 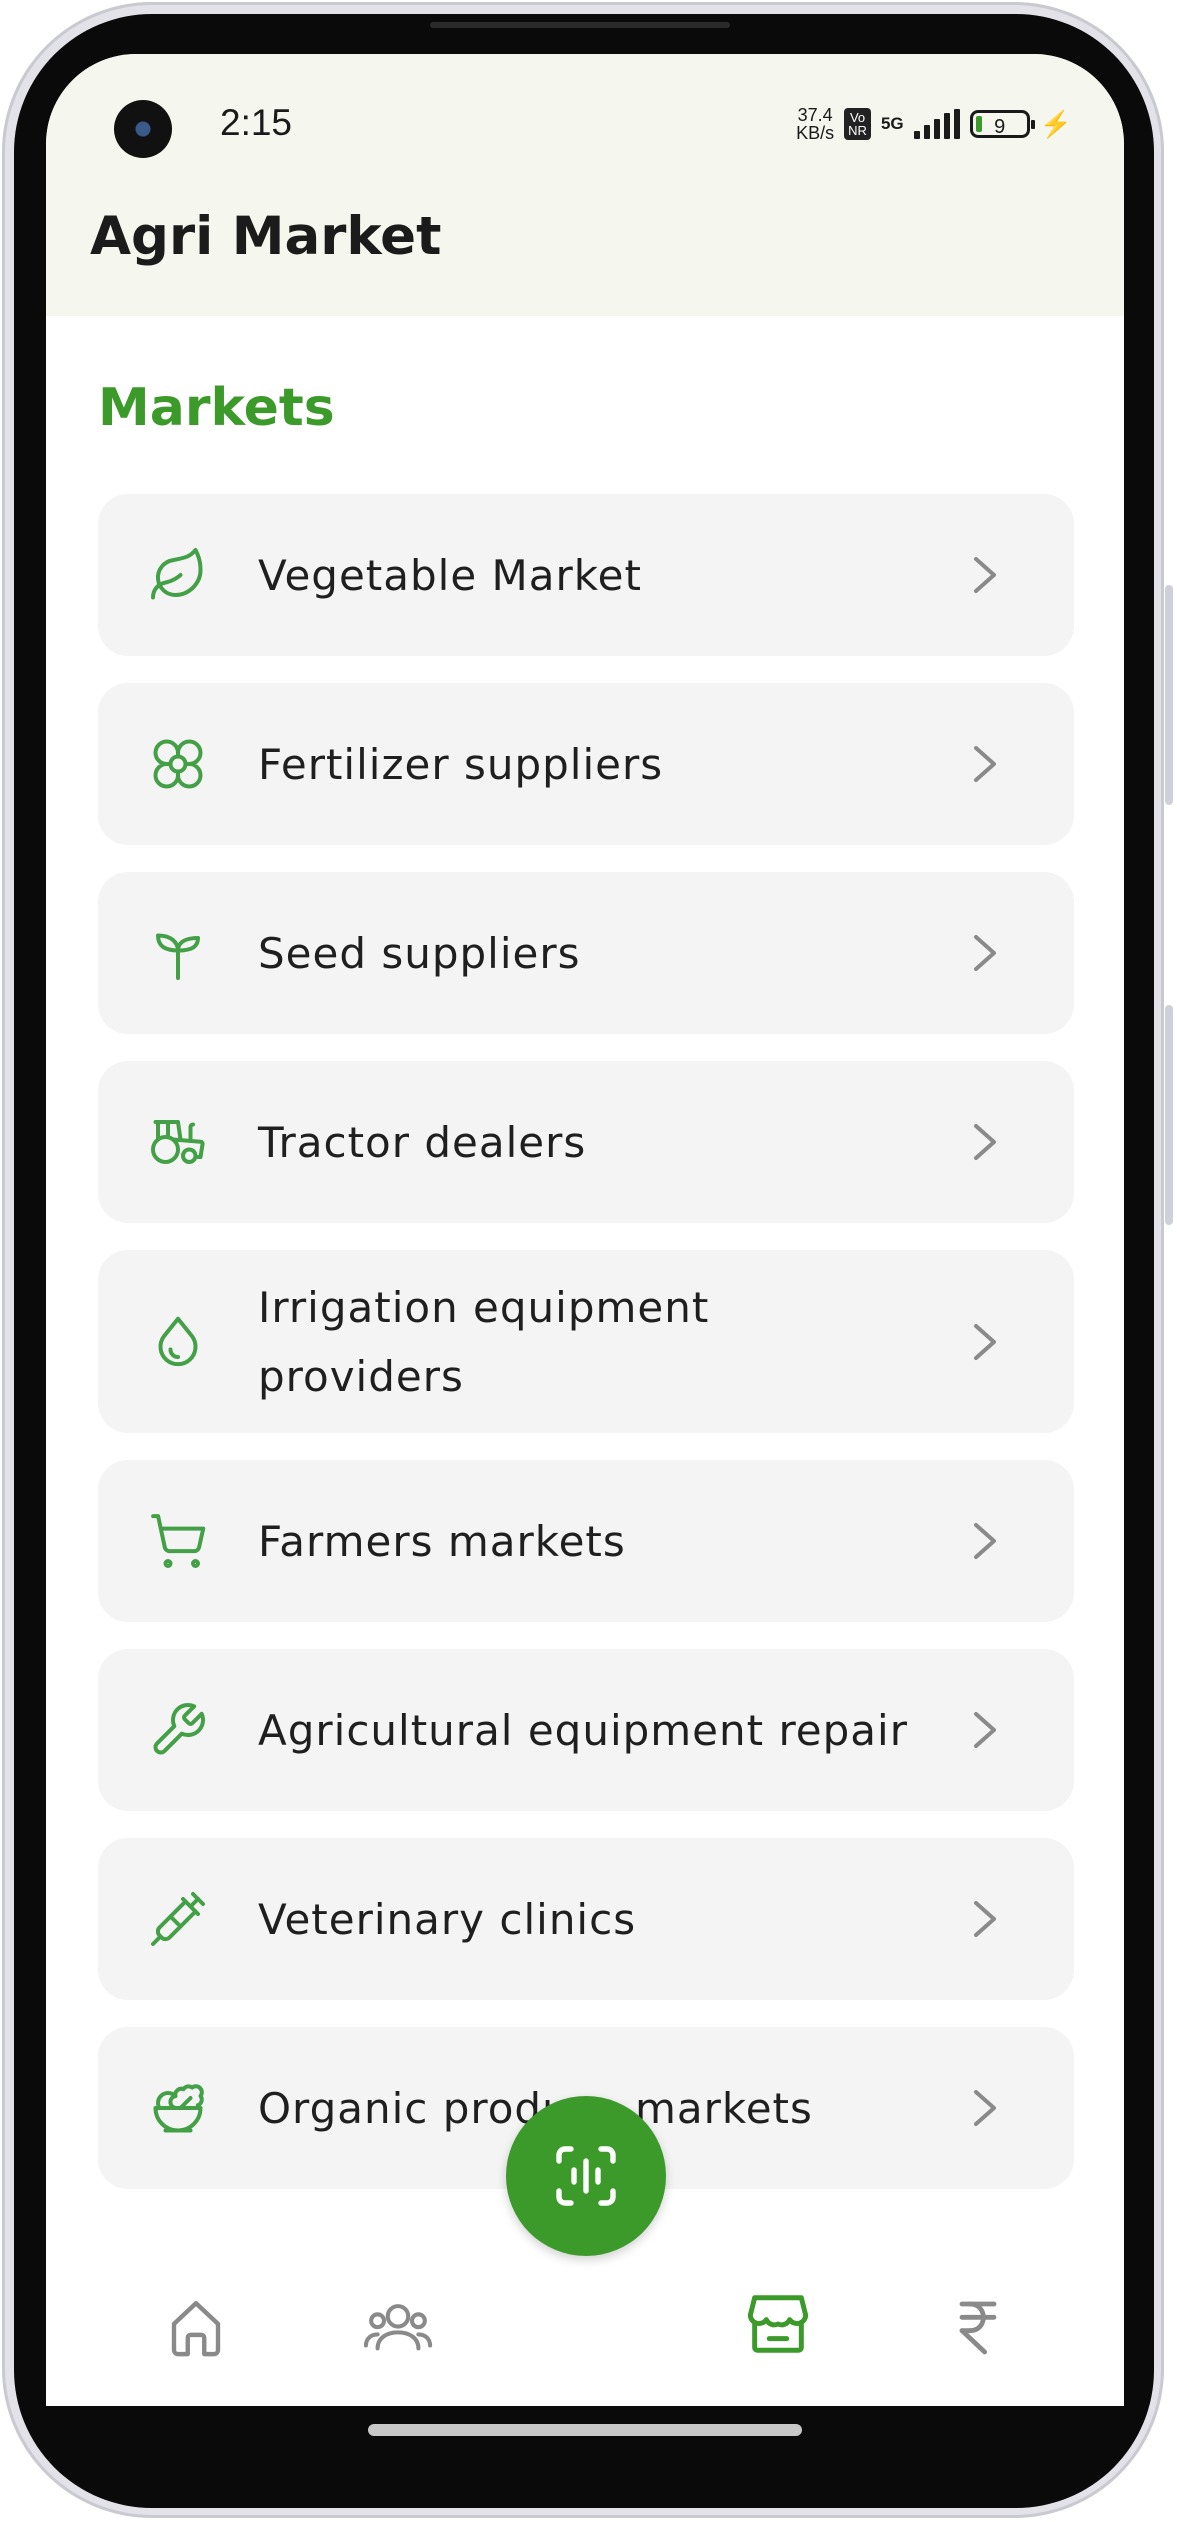 I want to click on market-item-label: Farmers markets, so click(x=442, y=1541).